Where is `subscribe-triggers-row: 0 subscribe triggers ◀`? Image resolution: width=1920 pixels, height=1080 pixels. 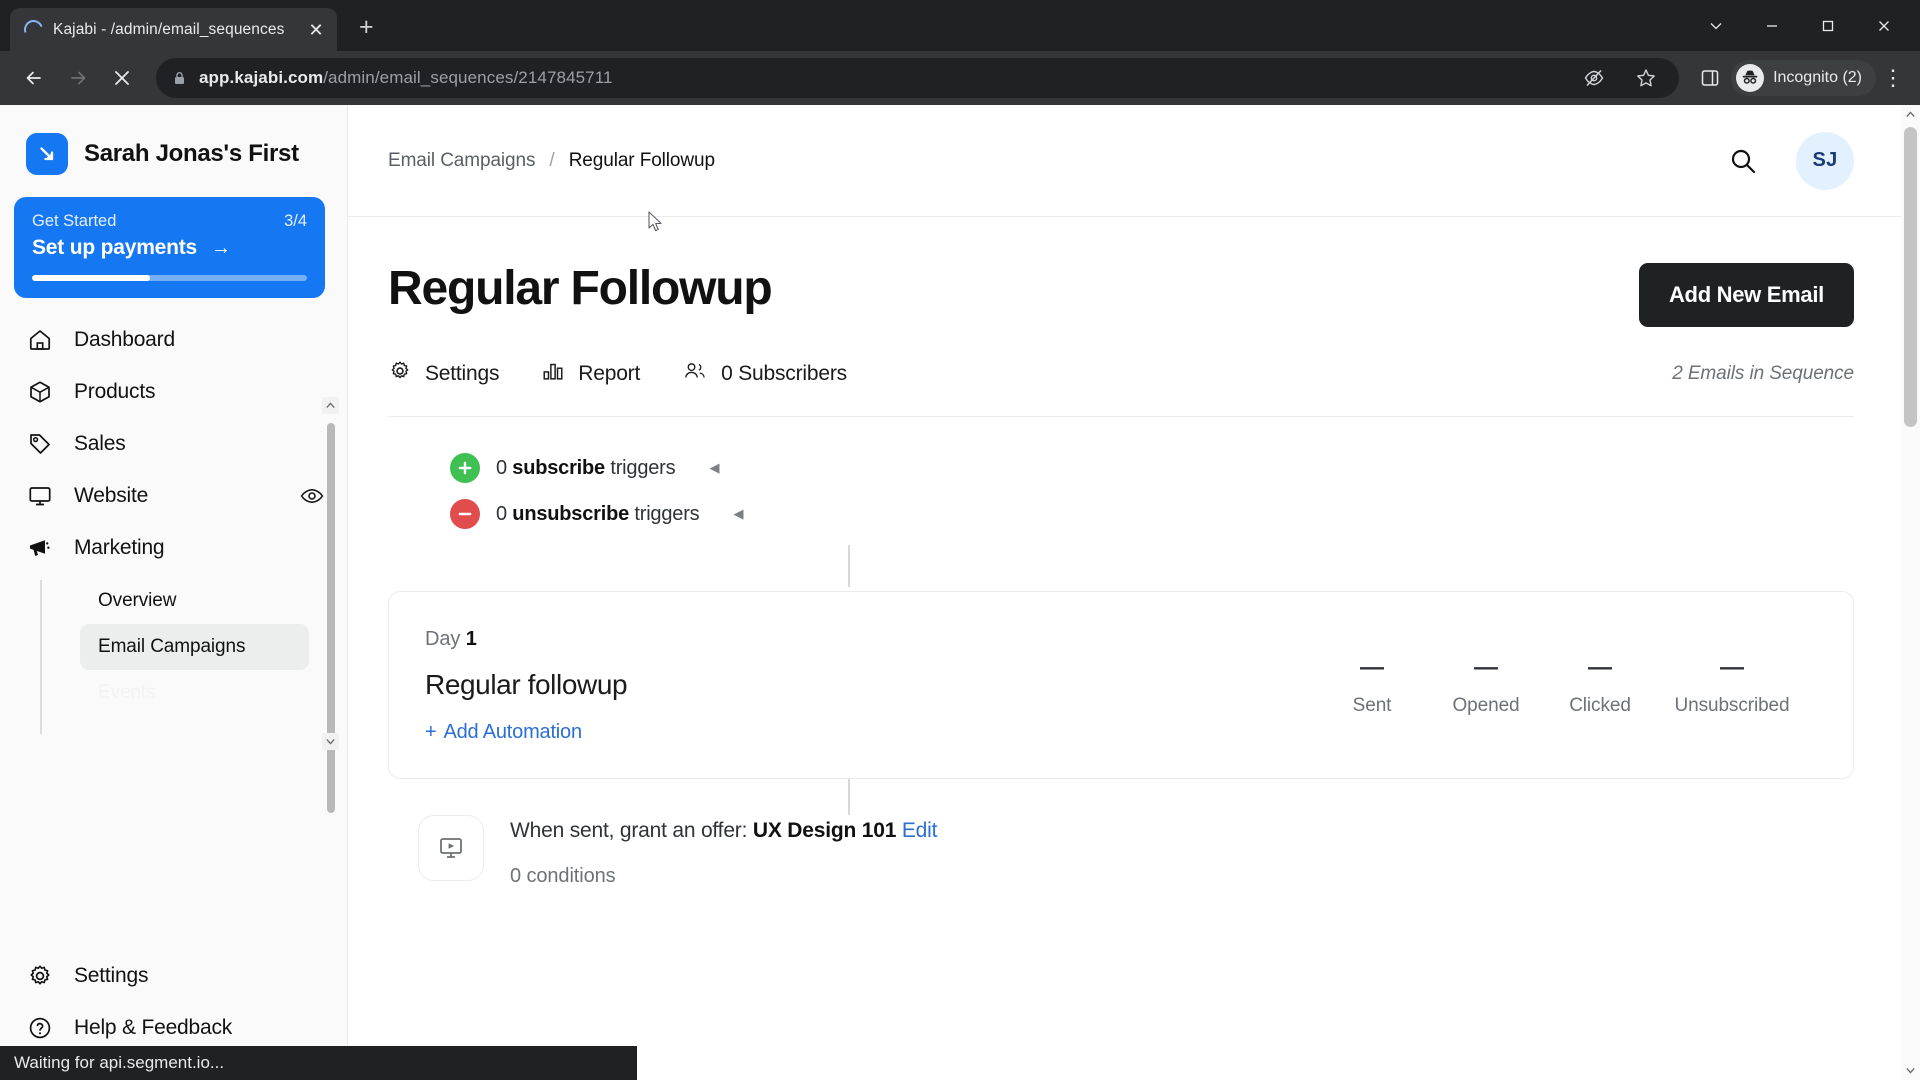 subscribe-triggers-row: 0 subscribe triggers ◀ is located at coordinates (1152, 468).